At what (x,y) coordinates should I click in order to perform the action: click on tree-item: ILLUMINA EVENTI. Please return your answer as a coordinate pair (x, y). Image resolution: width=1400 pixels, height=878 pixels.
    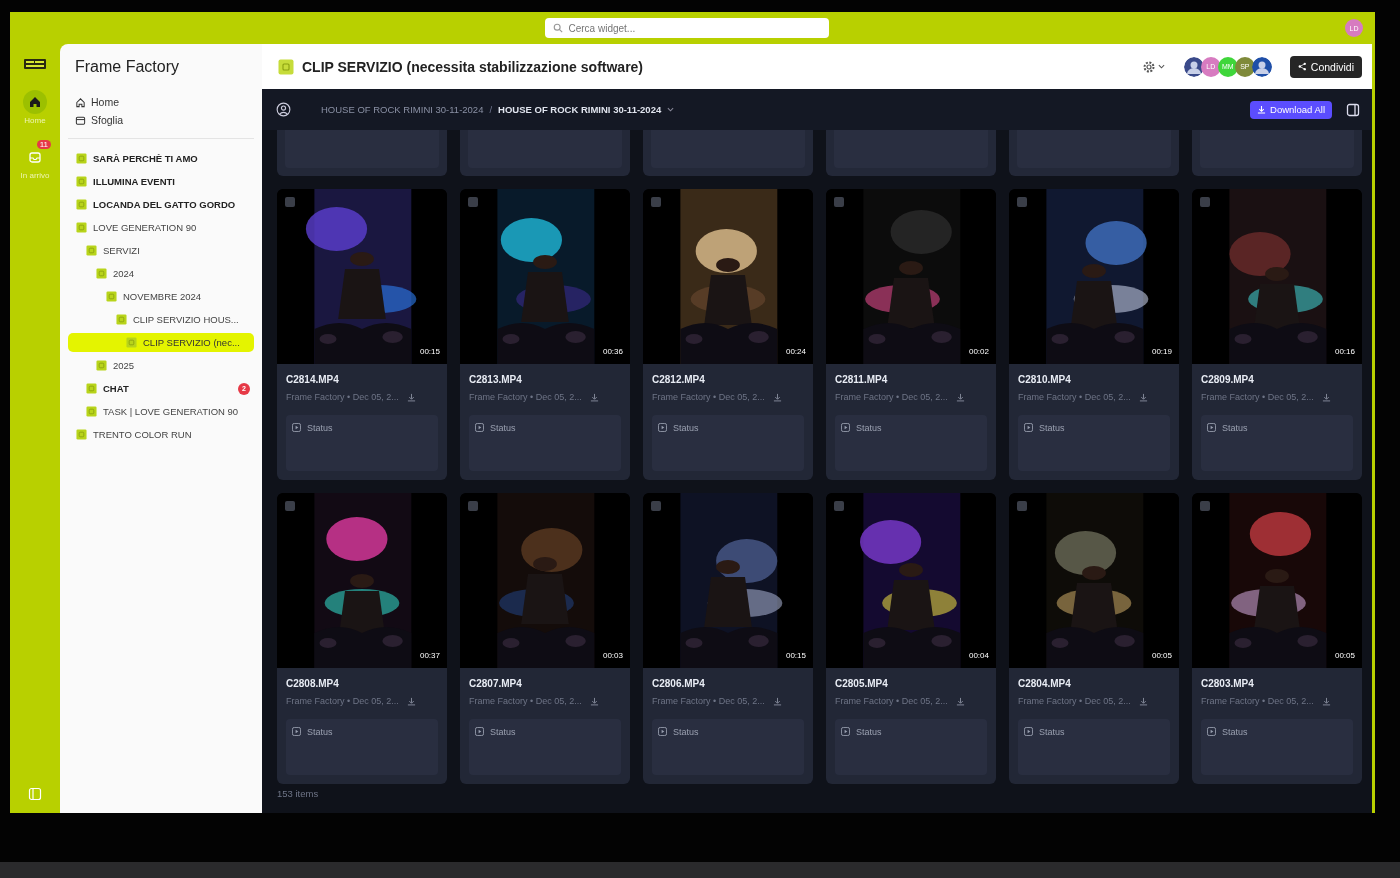
    Looking at the image, I should click on (161, 181).